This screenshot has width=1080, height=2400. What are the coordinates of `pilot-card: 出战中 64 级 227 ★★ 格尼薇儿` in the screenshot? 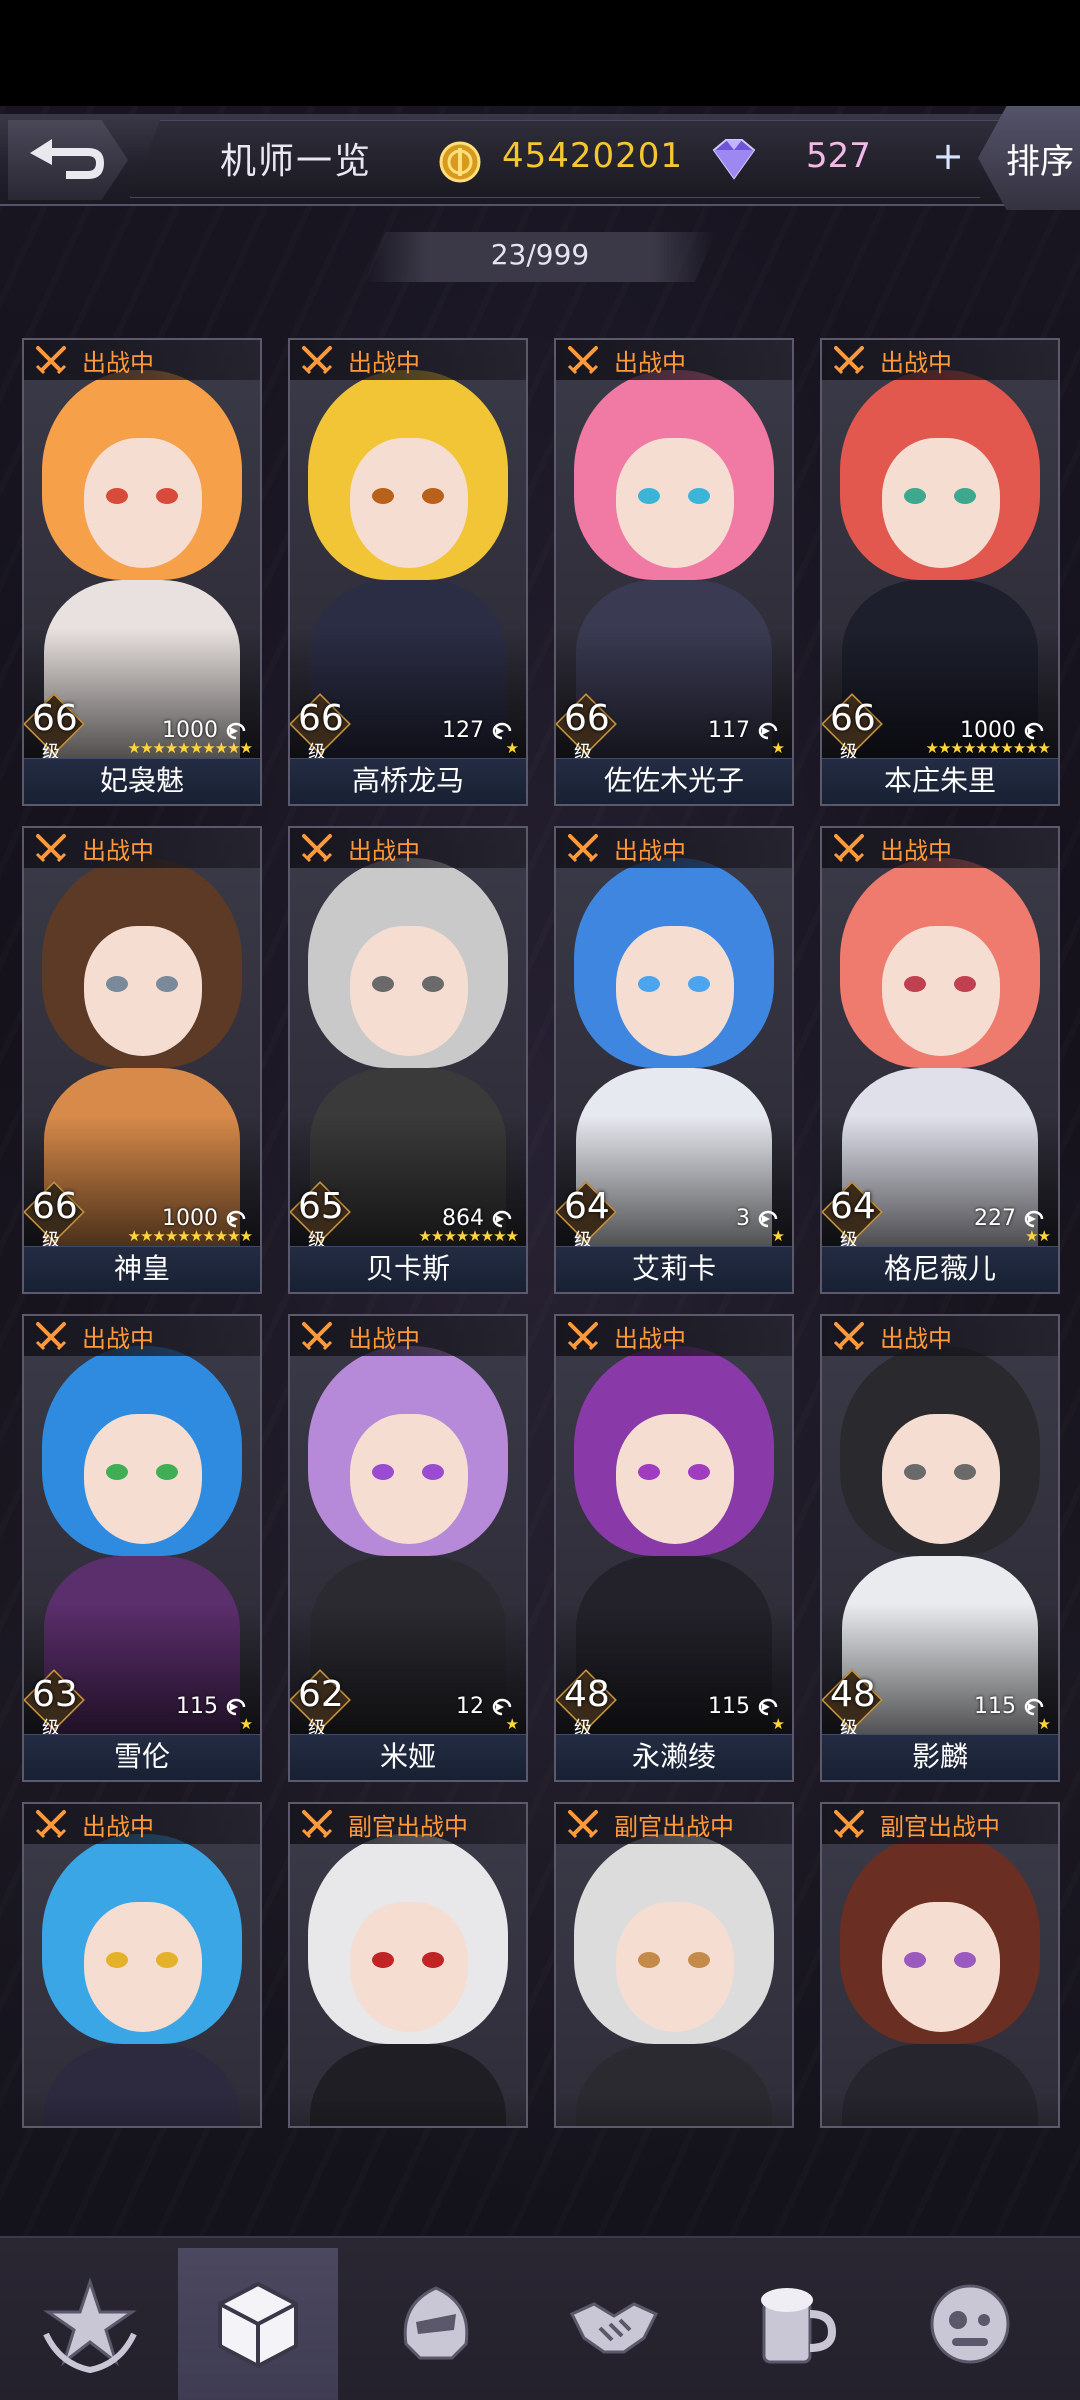 It's located at (940, 1060).